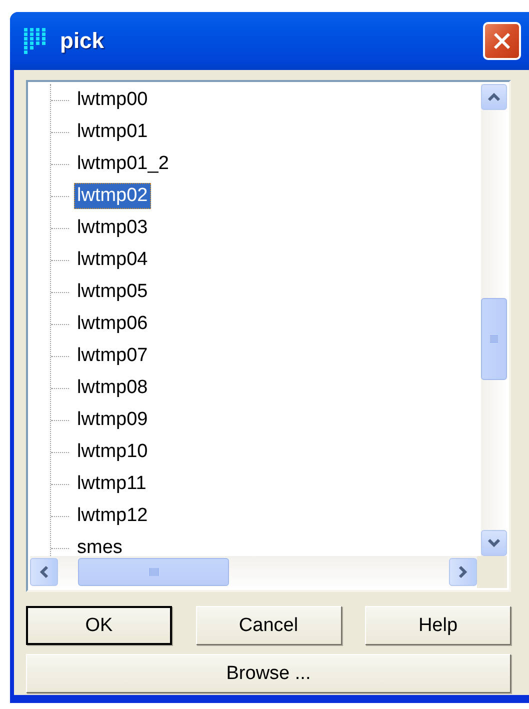 Image resolution: width=529 pixels, height=709 pixels. Describe the element at coordinates (112, 452) in the screenshot. I see `tree-item: lwtmp10` at that location.